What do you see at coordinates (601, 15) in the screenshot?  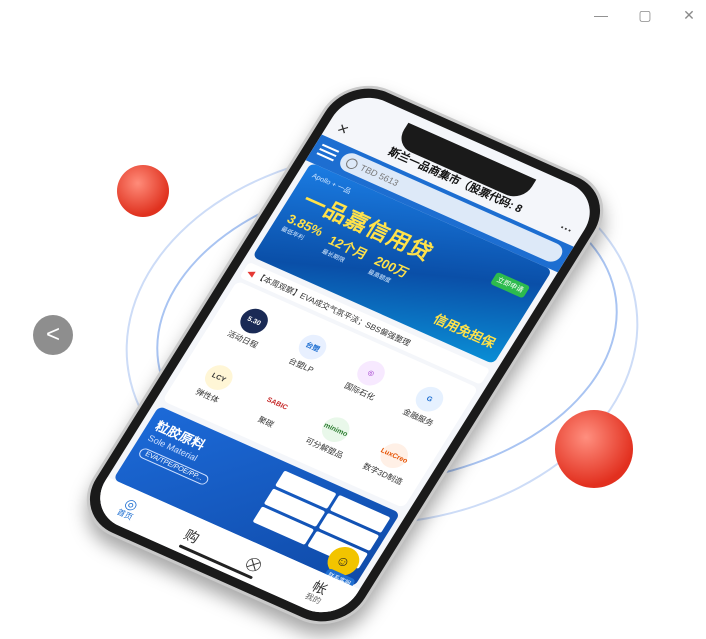 I see `minimize-button: —` at bounding box center [601, 15].